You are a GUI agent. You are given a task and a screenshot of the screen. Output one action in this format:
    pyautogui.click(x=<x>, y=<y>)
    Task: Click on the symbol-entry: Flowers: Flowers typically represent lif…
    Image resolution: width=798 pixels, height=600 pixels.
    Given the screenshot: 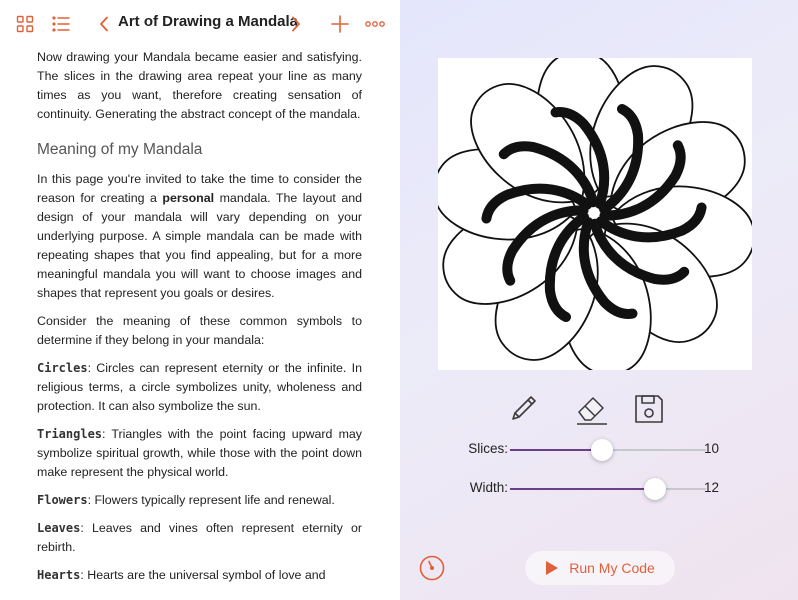 What is the action you would take?
    pyautogui.click(x=186, y=500)
    